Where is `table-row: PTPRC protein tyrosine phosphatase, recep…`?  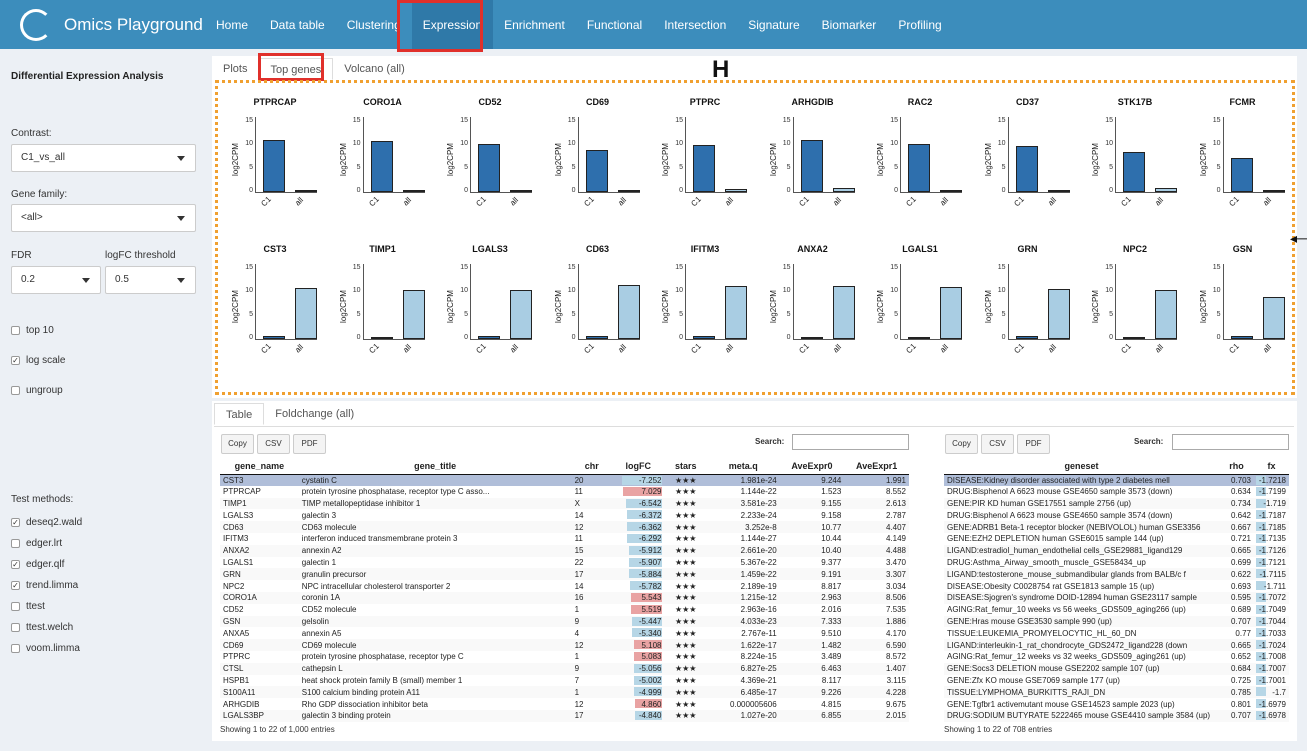
table-row: PTPRC protein tyrosine phosphatase, recep… is located at coordinates (564, 657).